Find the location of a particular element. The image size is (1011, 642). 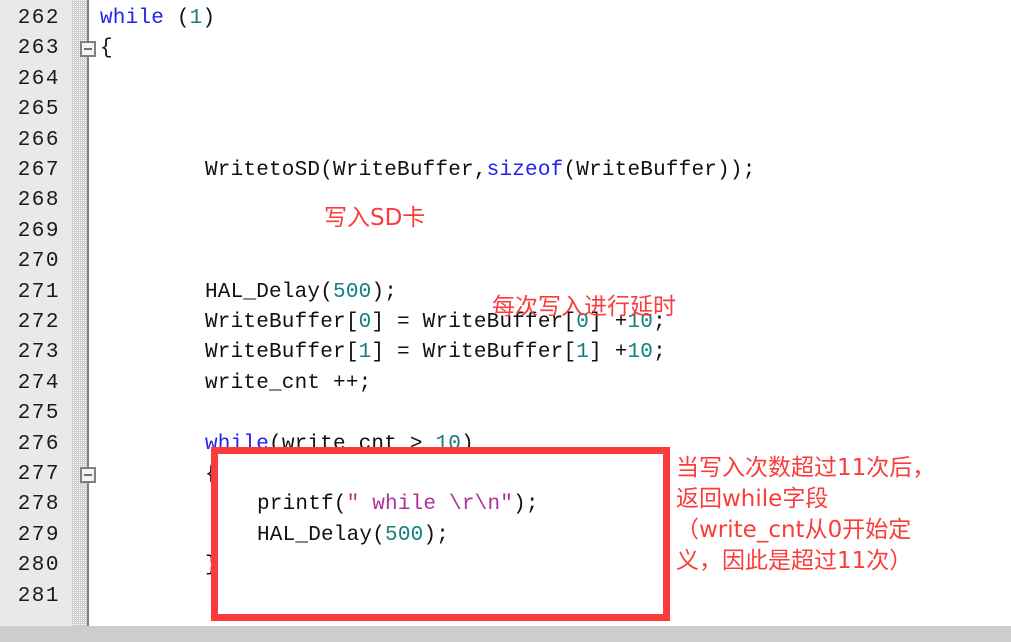

code-token-plain: WritetoSD(WriteBuffer, is located at coordinates (346, 170).